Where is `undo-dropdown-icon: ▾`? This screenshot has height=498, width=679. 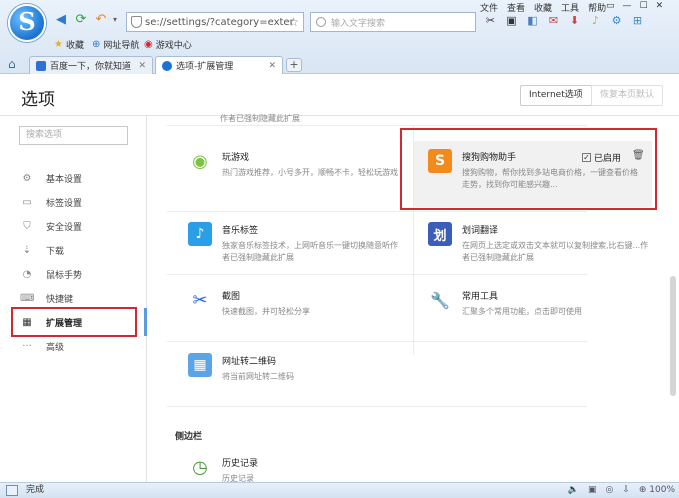
undo-dropdown-icon: ▾ is located at coordinates (115, 20).